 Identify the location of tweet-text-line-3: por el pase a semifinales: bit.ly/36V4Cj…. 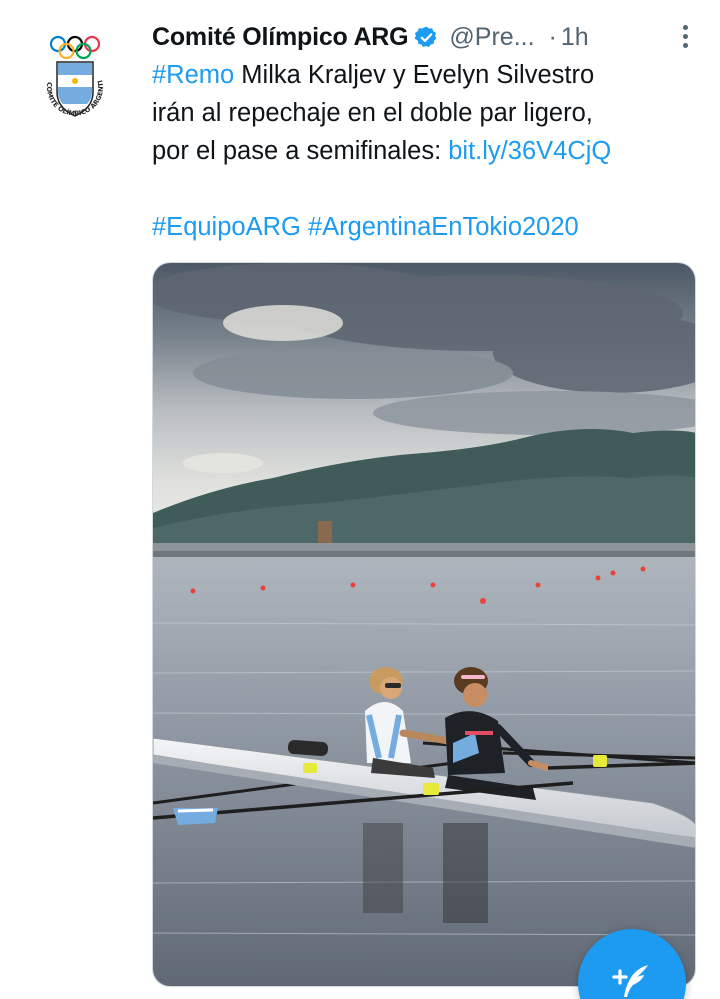
(432, 151).